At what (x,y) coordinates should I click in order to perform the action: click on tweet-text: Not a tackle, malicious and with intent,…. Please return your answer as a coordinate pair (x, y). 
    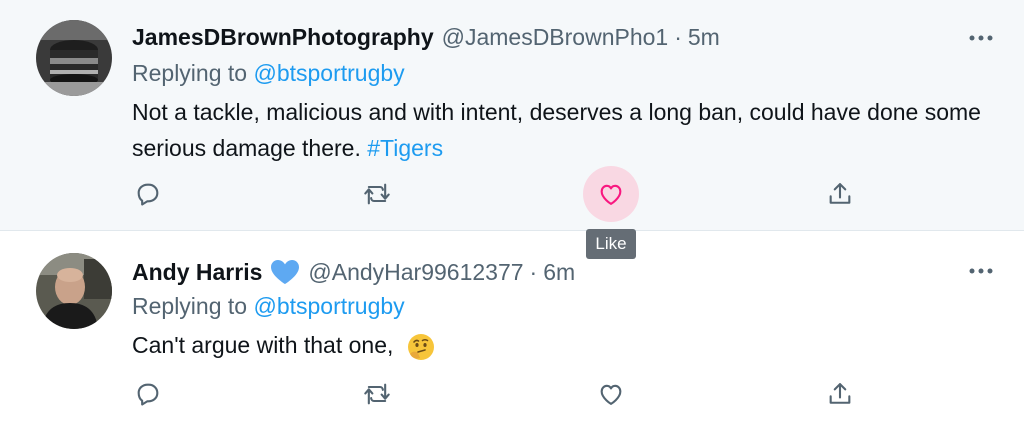
    Looking at the image, I should click on (557, 130).